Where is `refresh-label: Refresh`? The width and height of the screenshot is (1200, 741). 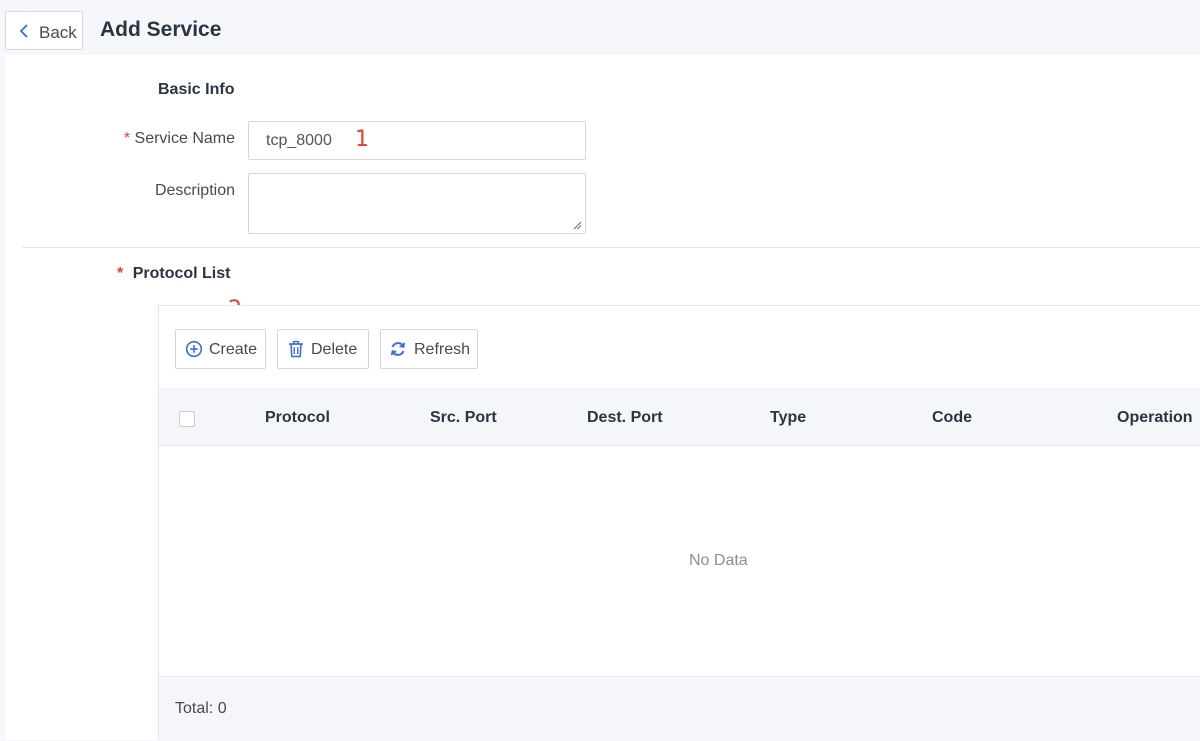
refresh-label: Refresh is located at coordinates (442, 349).